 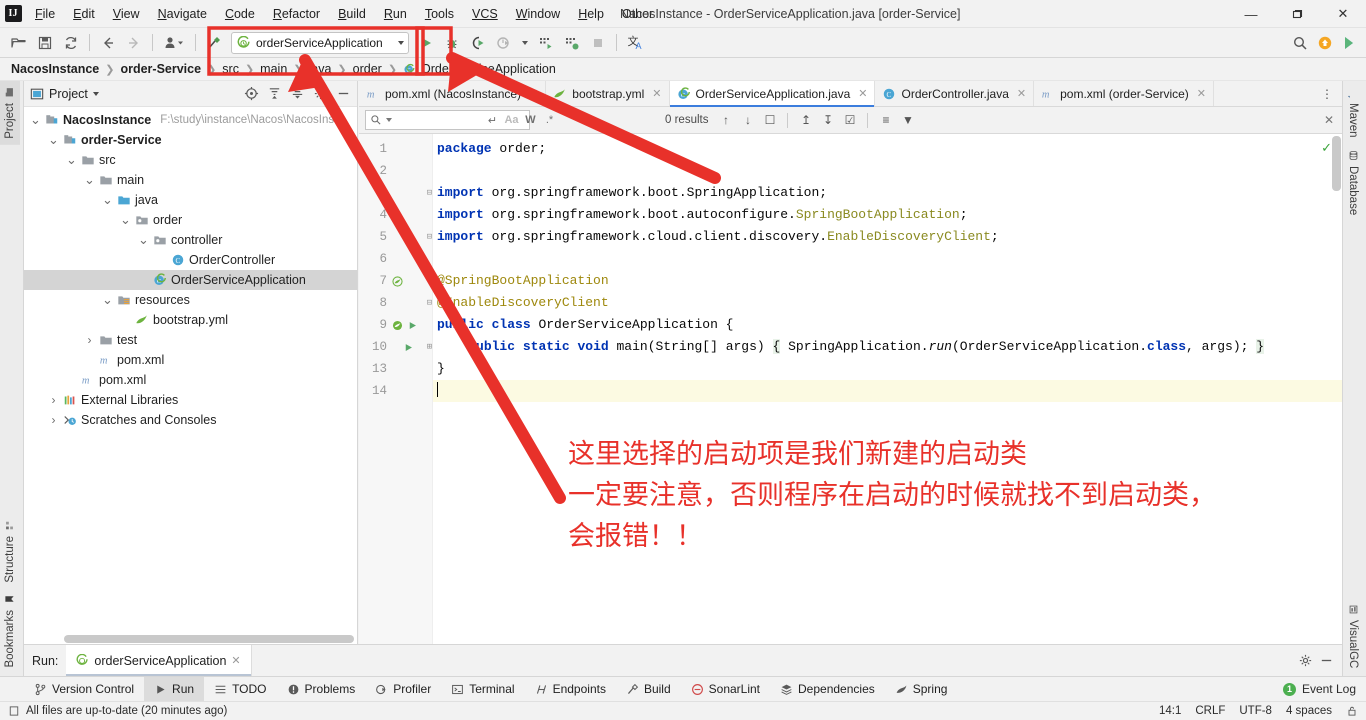 What do you see at coordinates (769, 120) in the screenshot?
I see `select-all-occurrences-icon: ☐` at bounding box center [769, 120].